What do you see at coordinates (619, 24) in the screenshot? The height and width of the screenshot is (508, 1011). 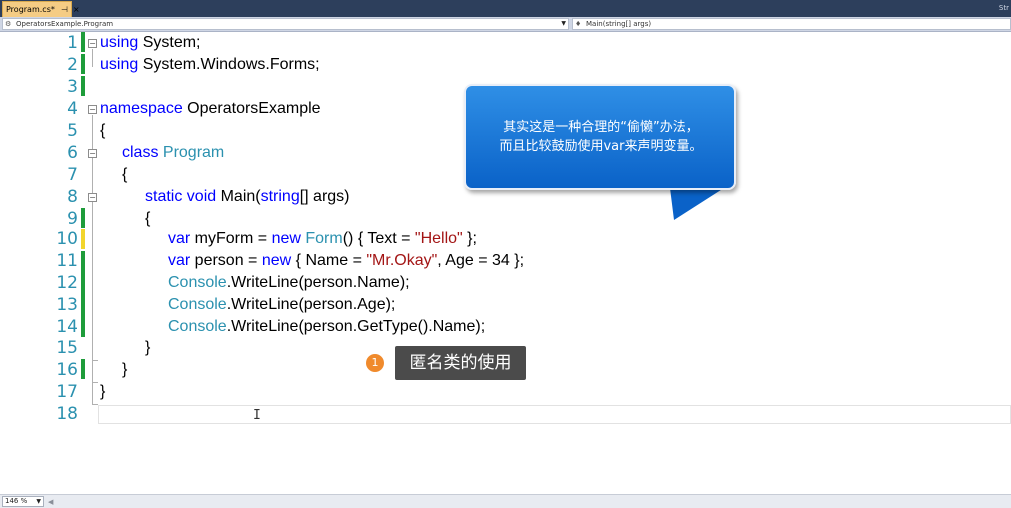 I see `member-dropdown-value: Main(string[] args)` at bounding box center [619, 24].